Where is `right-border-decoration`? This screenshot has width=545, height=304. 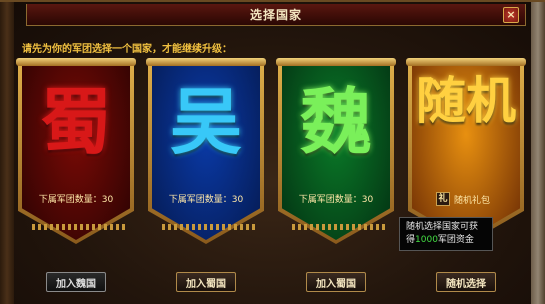 right-border-decoration is located at coordinates (538, 153).